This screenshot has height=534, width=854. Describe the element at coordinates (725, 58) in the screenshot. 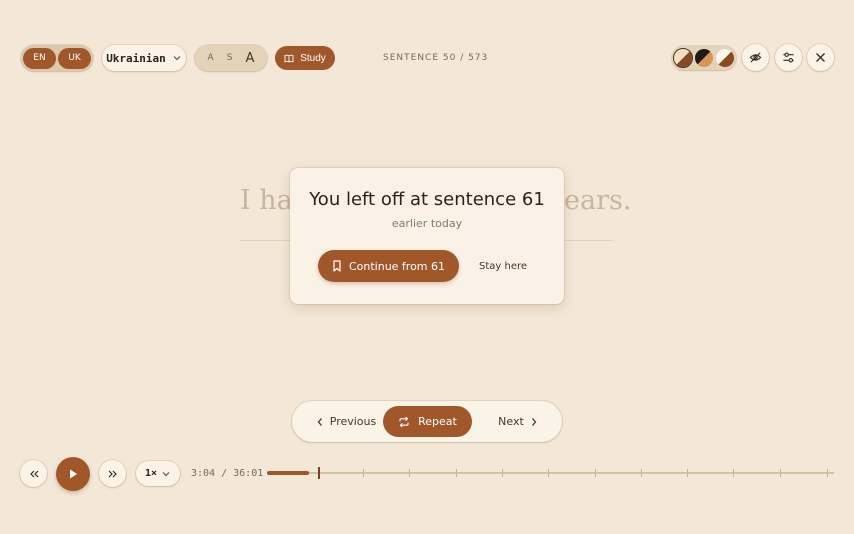

I see `theme-light-swatch` at that location.